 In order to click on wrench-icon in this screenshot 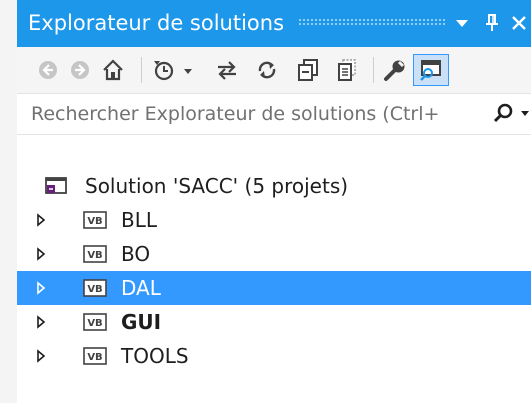, I will do `click(394, 70)`.